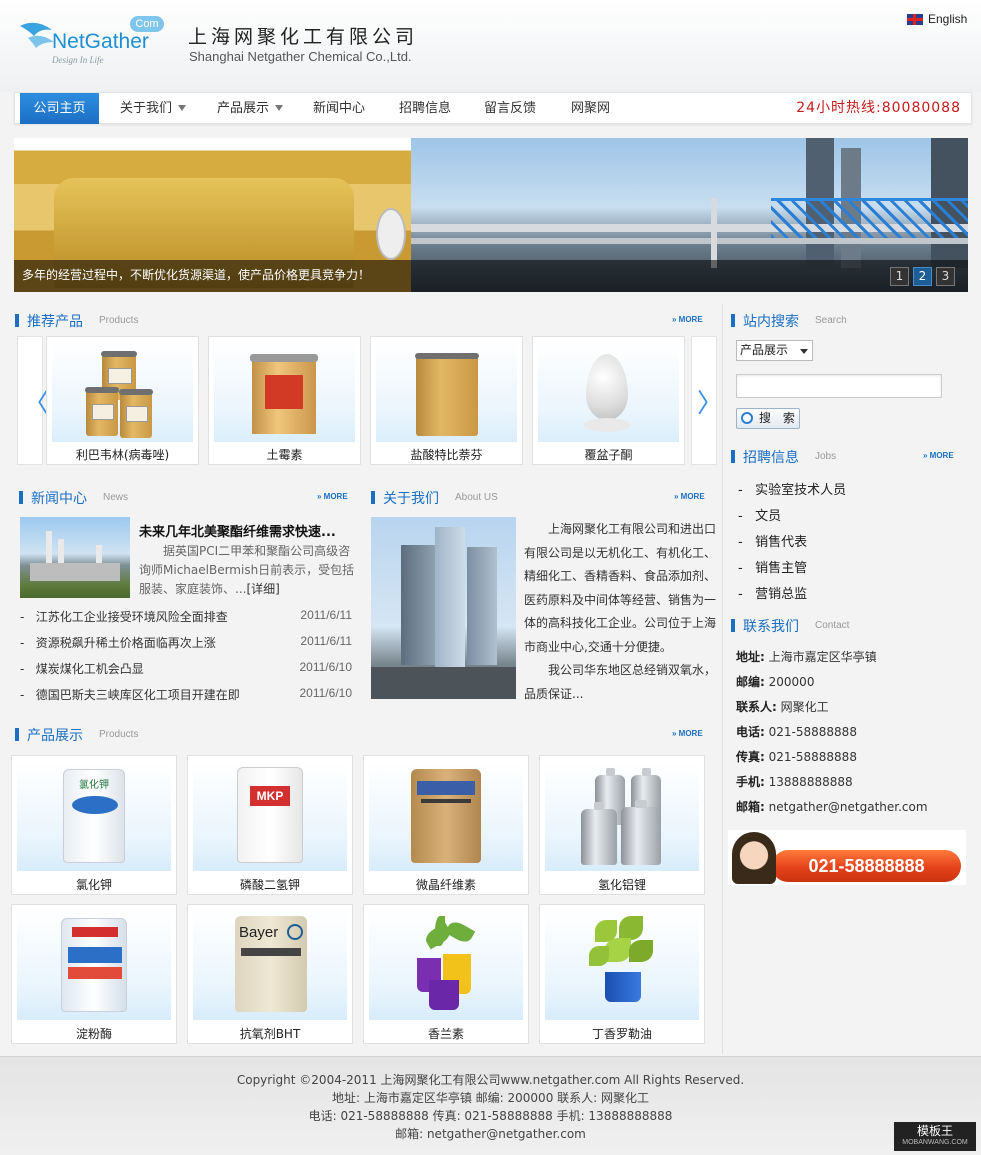 This screenshot has height=1155, width=981. I want to click on site-logo: Com NetGather Design In Life, so click(93, 43).